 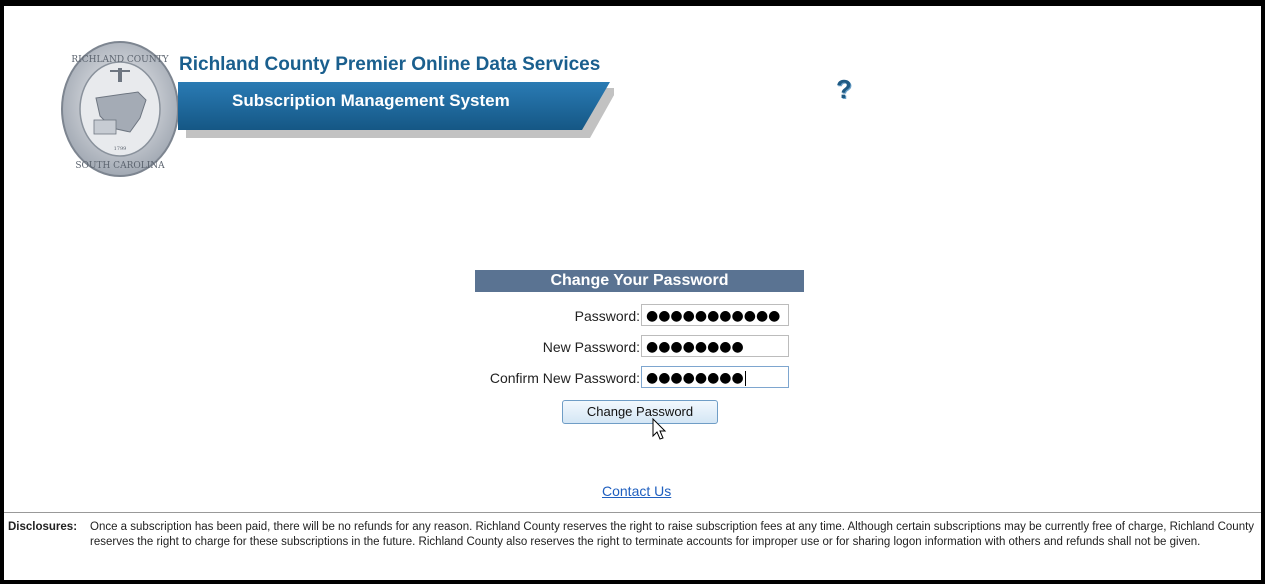 What do you see at coordinates (43, 527) in the screenshot?
I see `disclosures-label: Disclosures:` at bounding box center [43, 527].